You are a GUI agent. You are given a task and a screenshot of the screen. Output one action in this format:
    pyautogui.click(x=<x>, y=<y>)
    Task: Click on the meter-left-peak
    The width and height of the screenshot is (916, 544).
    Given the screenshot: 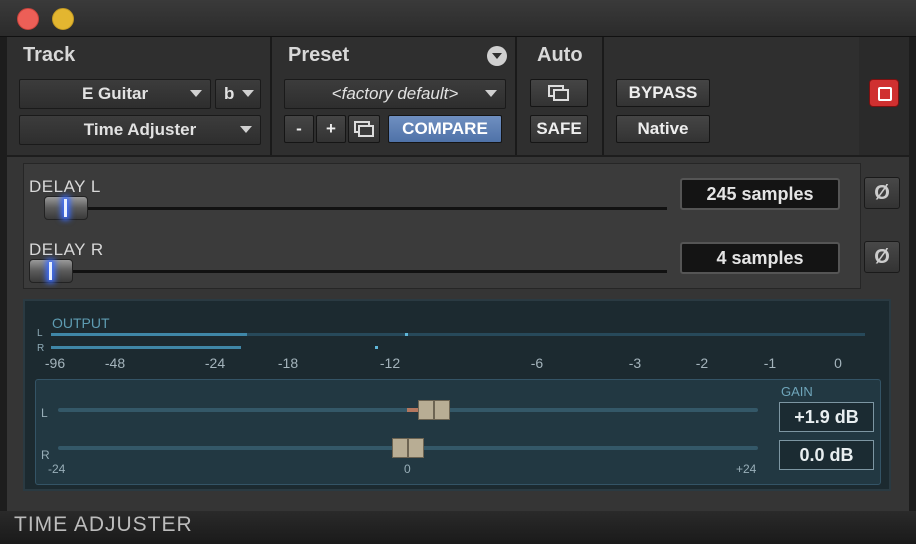 What is the action you would take?
    pyautogui.click(x=406, y=334)
    